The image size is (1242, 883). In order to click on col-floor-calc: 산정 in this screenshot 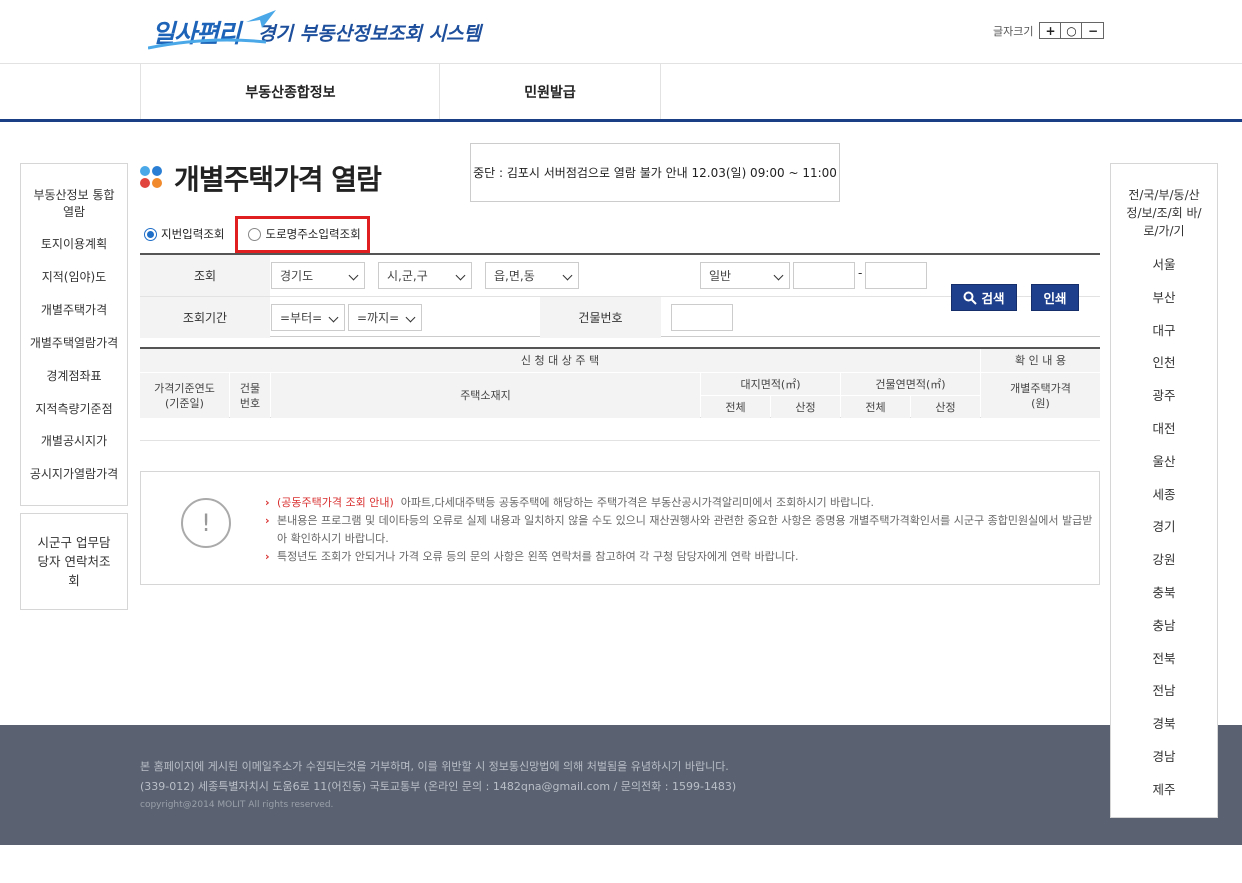, I will do `click(945, 407)`.